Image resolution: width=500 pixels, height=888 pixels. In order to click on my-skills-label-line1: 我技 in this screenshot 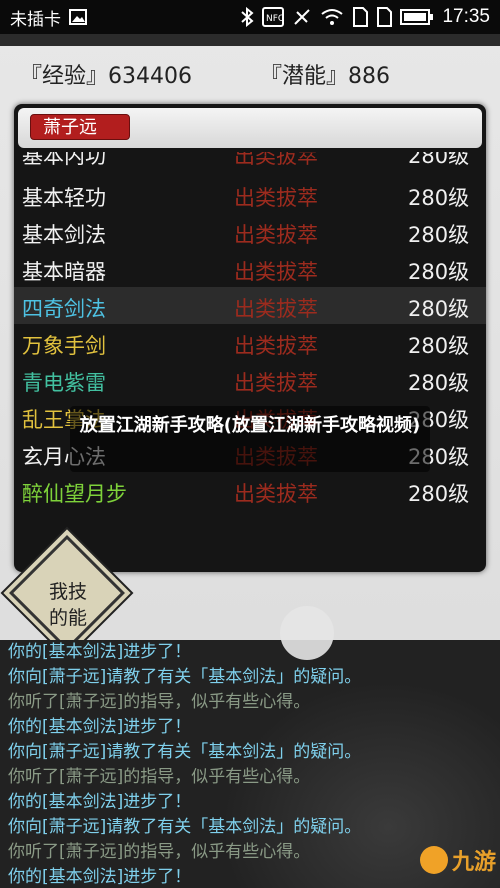, I will do `click(67, 592)`.